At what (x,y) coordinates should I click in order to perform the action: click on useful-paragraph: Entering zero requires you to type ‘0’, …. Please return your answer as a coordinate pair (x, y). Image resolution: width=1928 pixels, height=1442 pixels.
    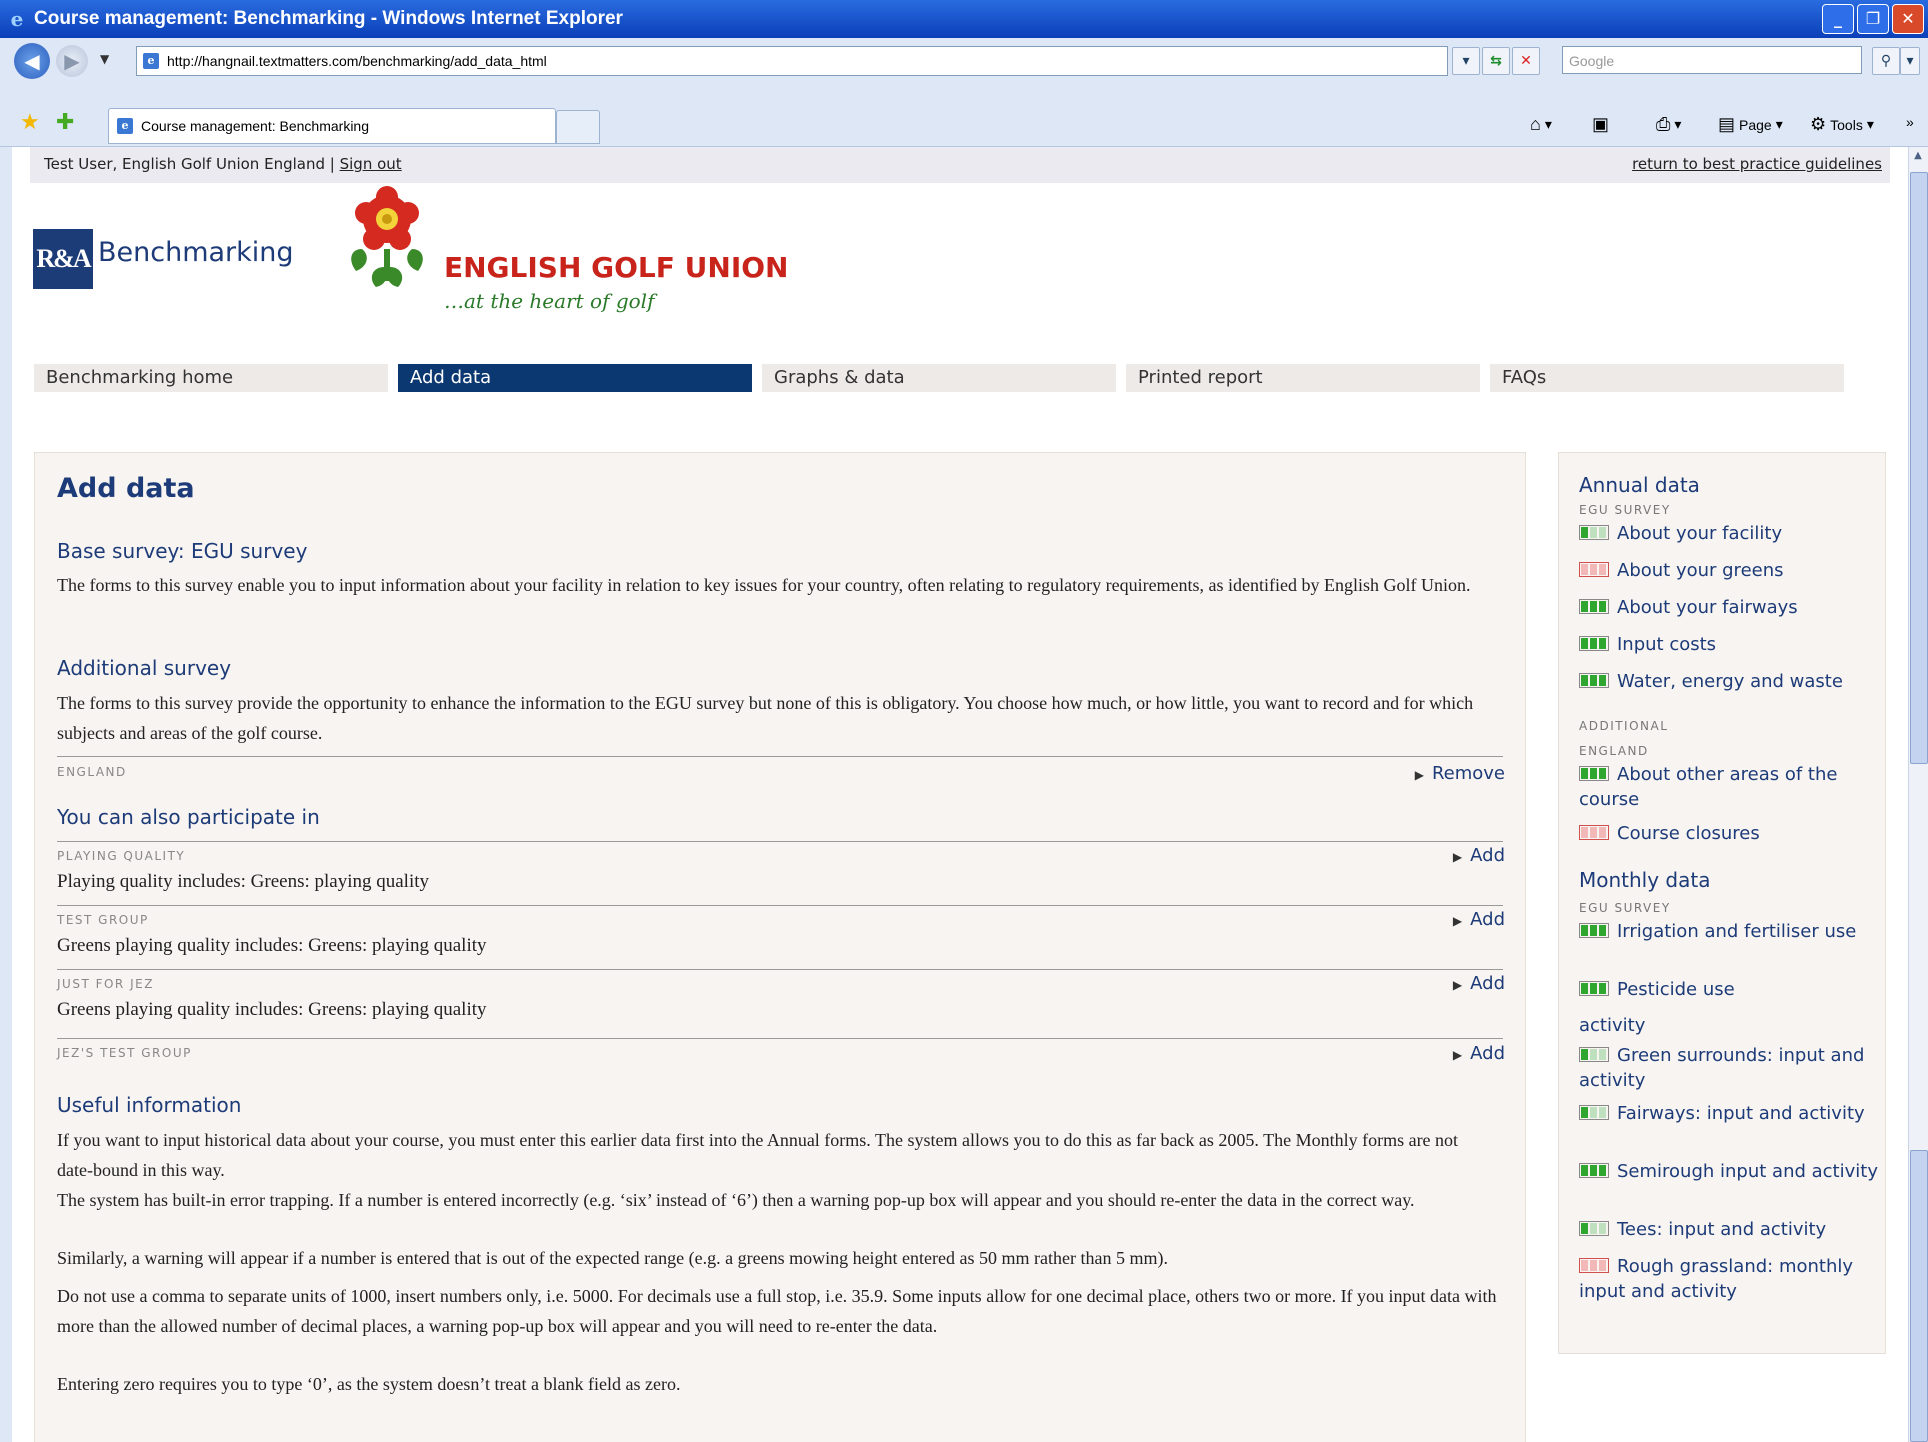
    Looking at the image, I should click on (369, 1384).